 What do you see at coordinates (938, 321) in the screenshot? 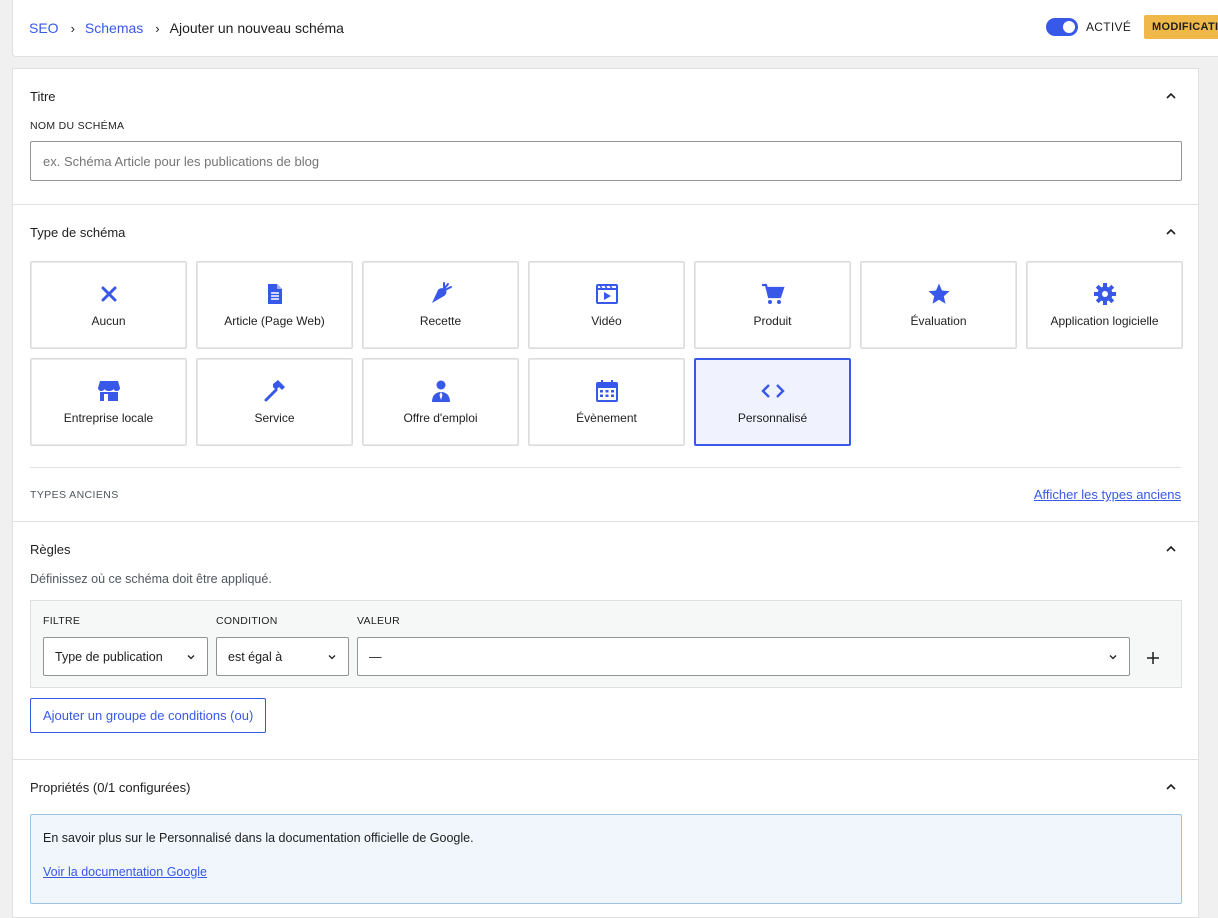
I see `schema-type-label: Évaluation` at bounding box center [938, 321].